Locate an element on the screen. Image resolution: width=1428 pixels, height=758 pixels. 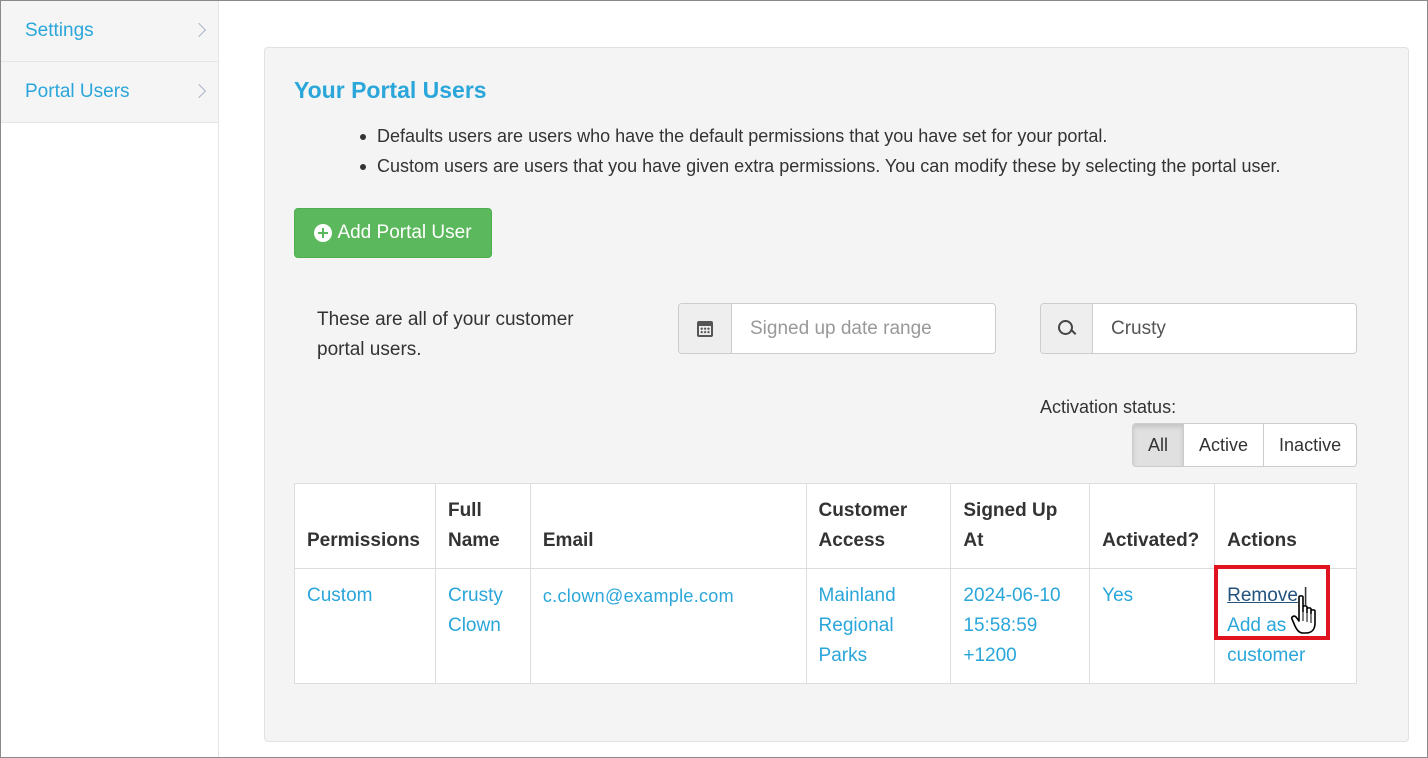
search-filter is located at coordinates (1198, 328).